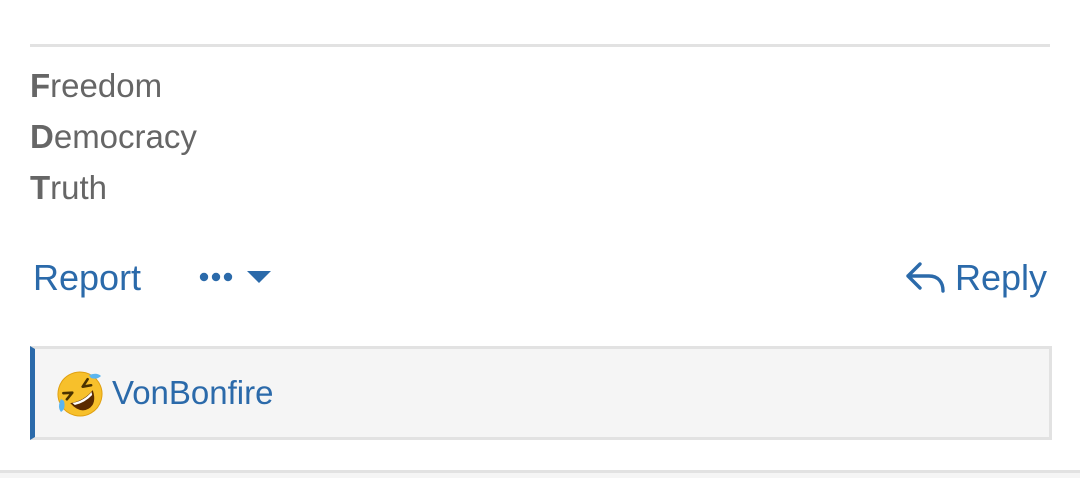  I want to click on reaction-username-link: VonBonfire, so click(192, 393).